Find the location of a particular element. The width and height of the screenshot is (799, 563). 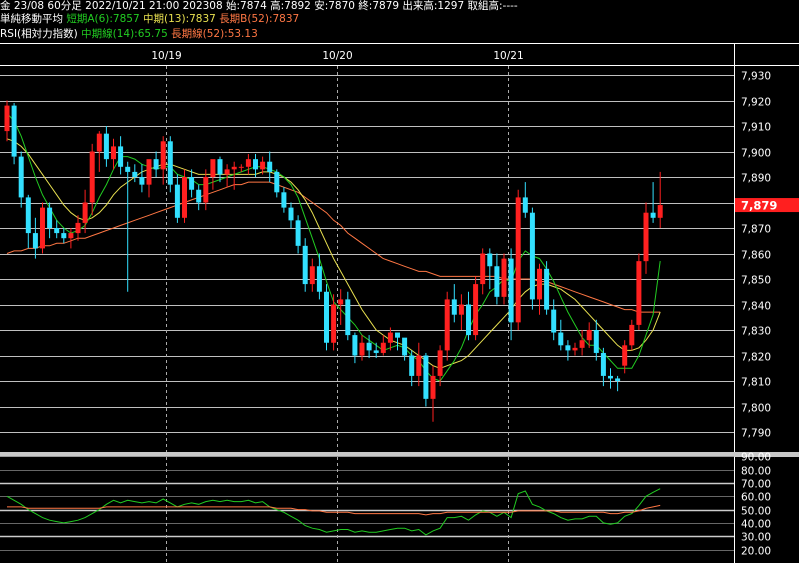

price-tick-label: 7,820 is located at coordinates (756, 358).